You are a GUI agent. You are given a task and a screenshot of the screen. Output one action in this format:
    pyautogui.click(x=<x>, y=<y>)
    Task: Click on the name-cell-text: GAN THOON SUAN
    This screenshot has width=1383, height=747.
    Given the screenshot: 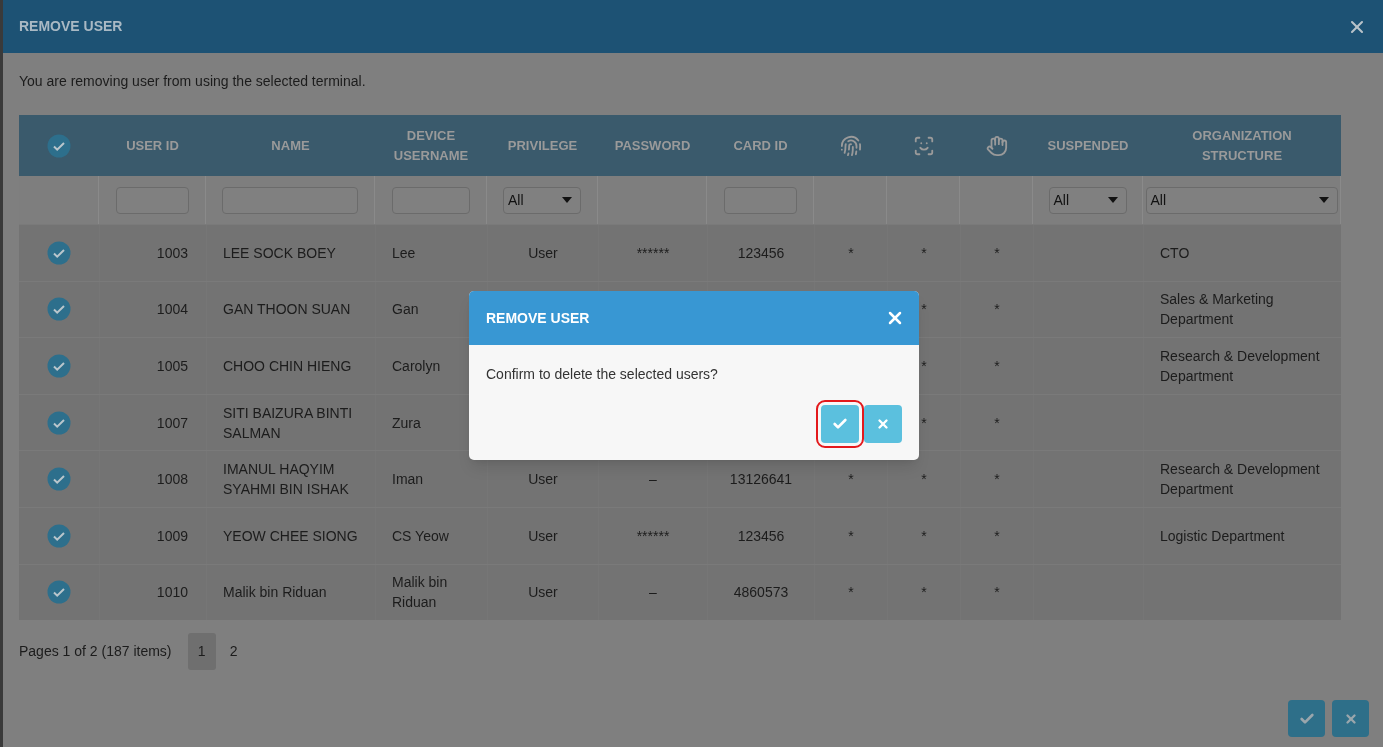 What is the action you would take?
    pyautogui.click(x=287, y=310)
    